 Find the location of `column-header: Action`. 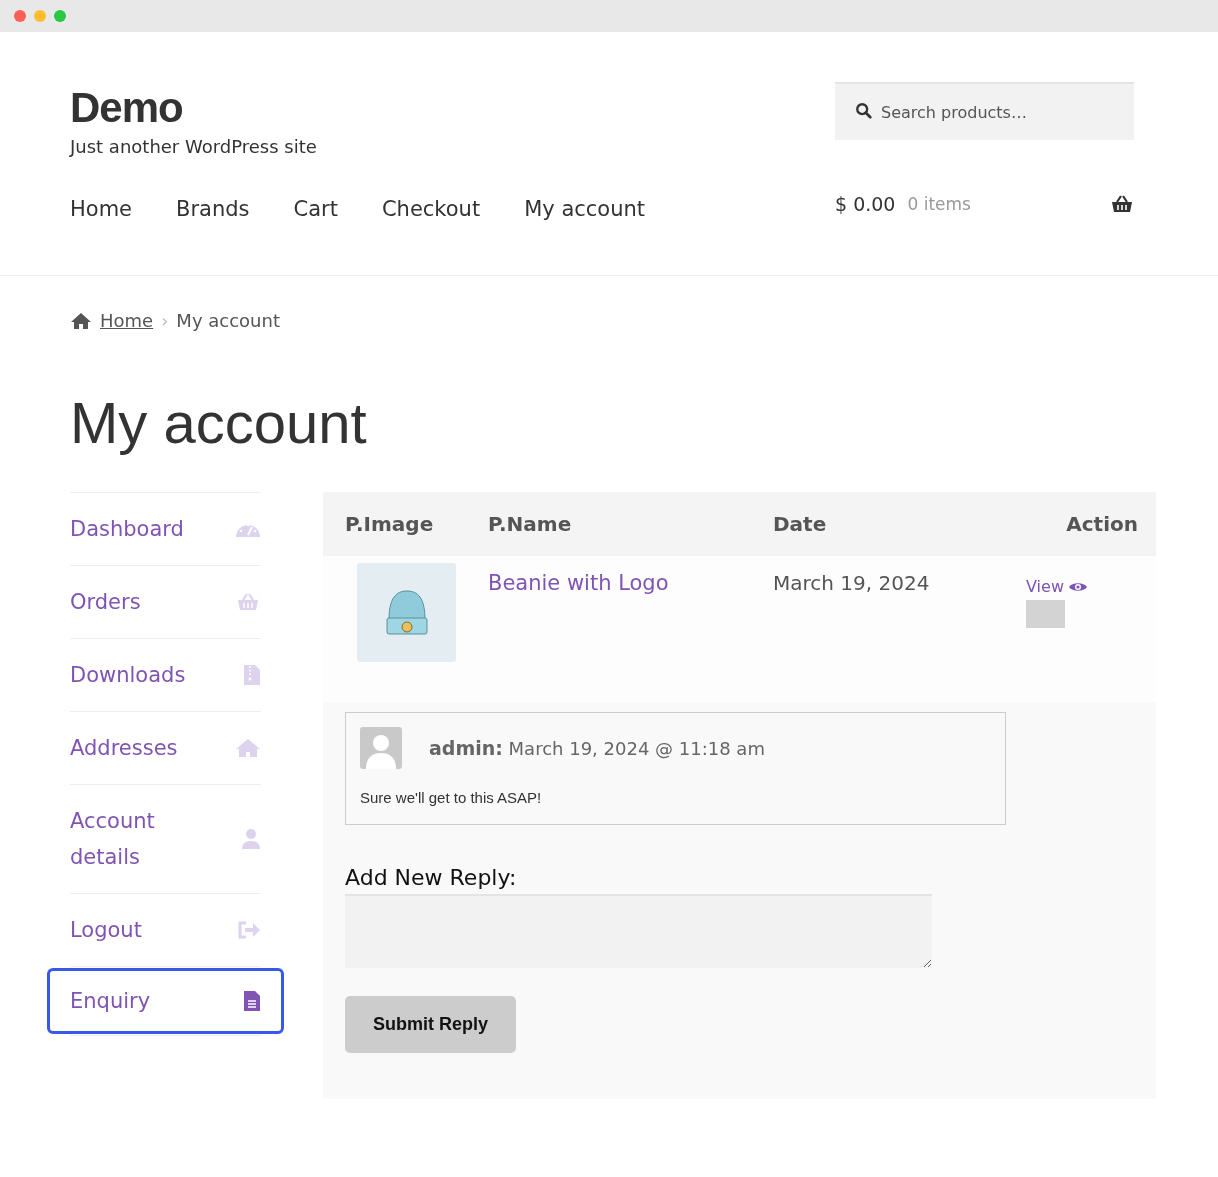

column-header: Action is located at coordinates (1101, 524).